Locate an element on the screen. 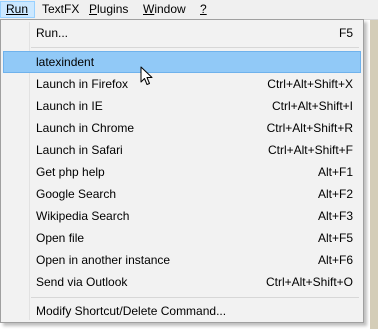 The height and width of the screenshot is (329, 378). menu-item-run: Run... F5 is located at coordinates (182, 33).